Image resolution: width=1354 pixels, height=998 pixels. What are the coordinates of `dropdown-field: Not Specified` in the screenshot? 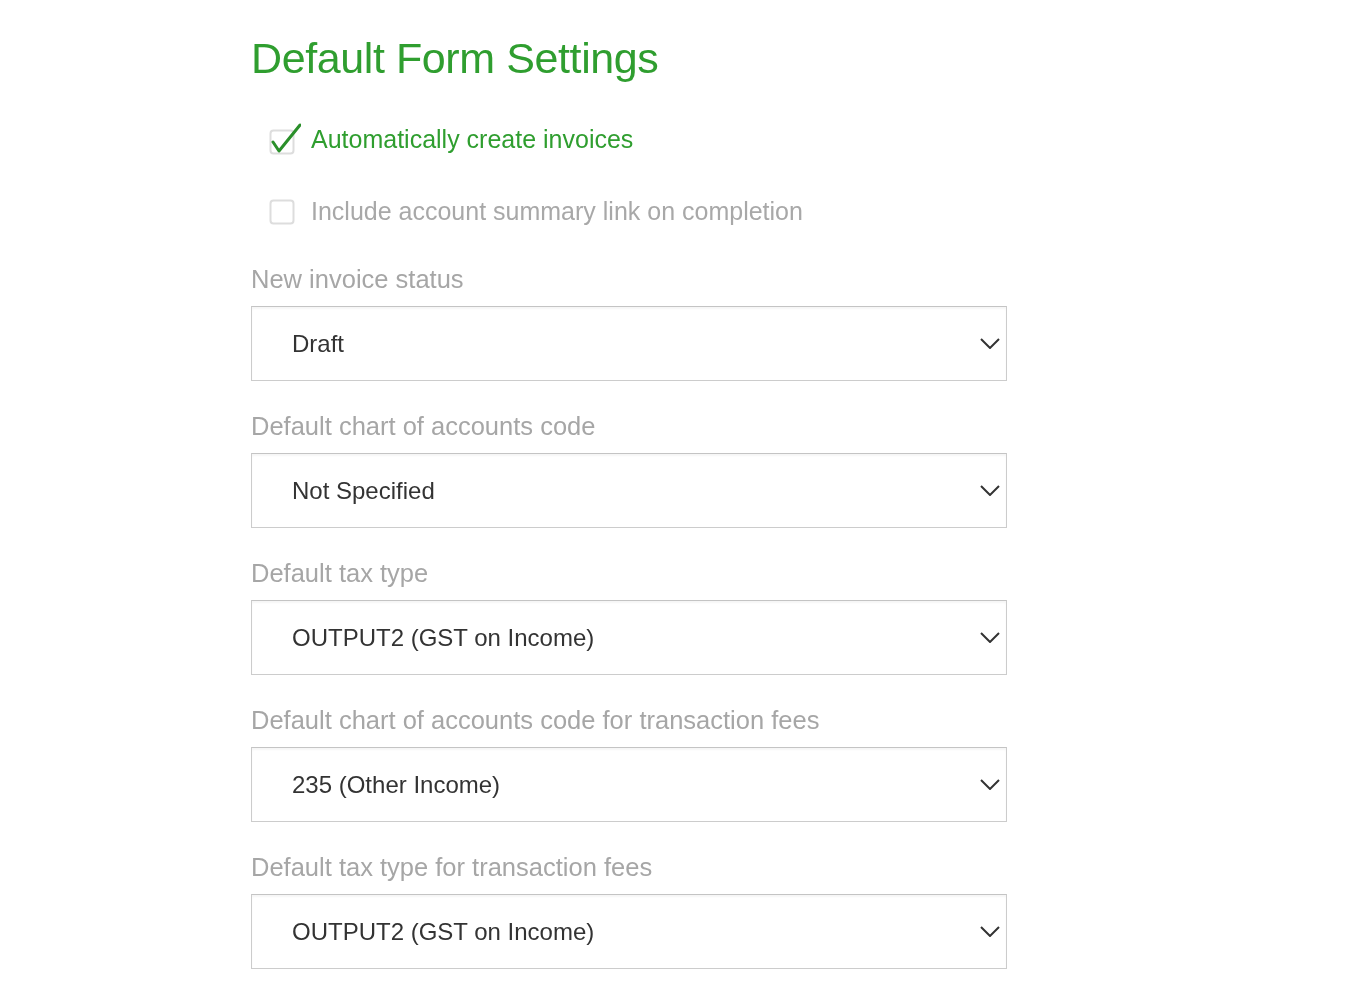 It's located at (629, 490).